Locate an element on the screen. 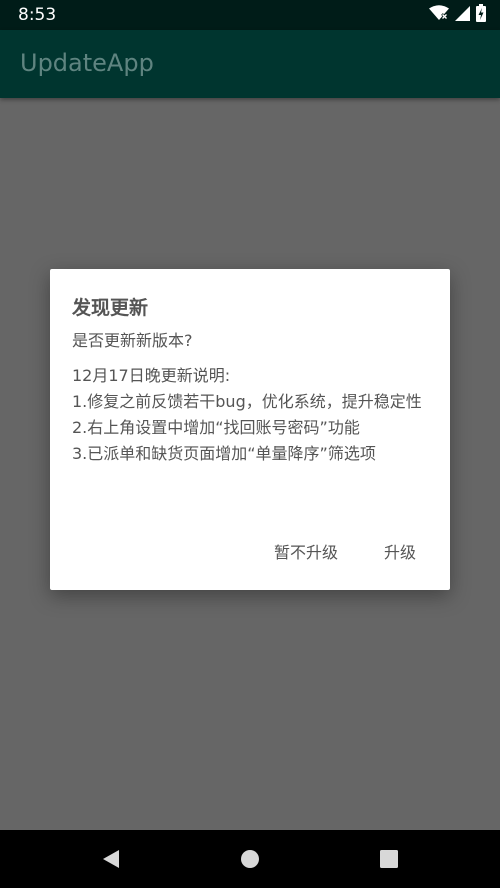 The width and height of the screenshot is (500, 888). navigation-bar is located at coordinates (250, 859).